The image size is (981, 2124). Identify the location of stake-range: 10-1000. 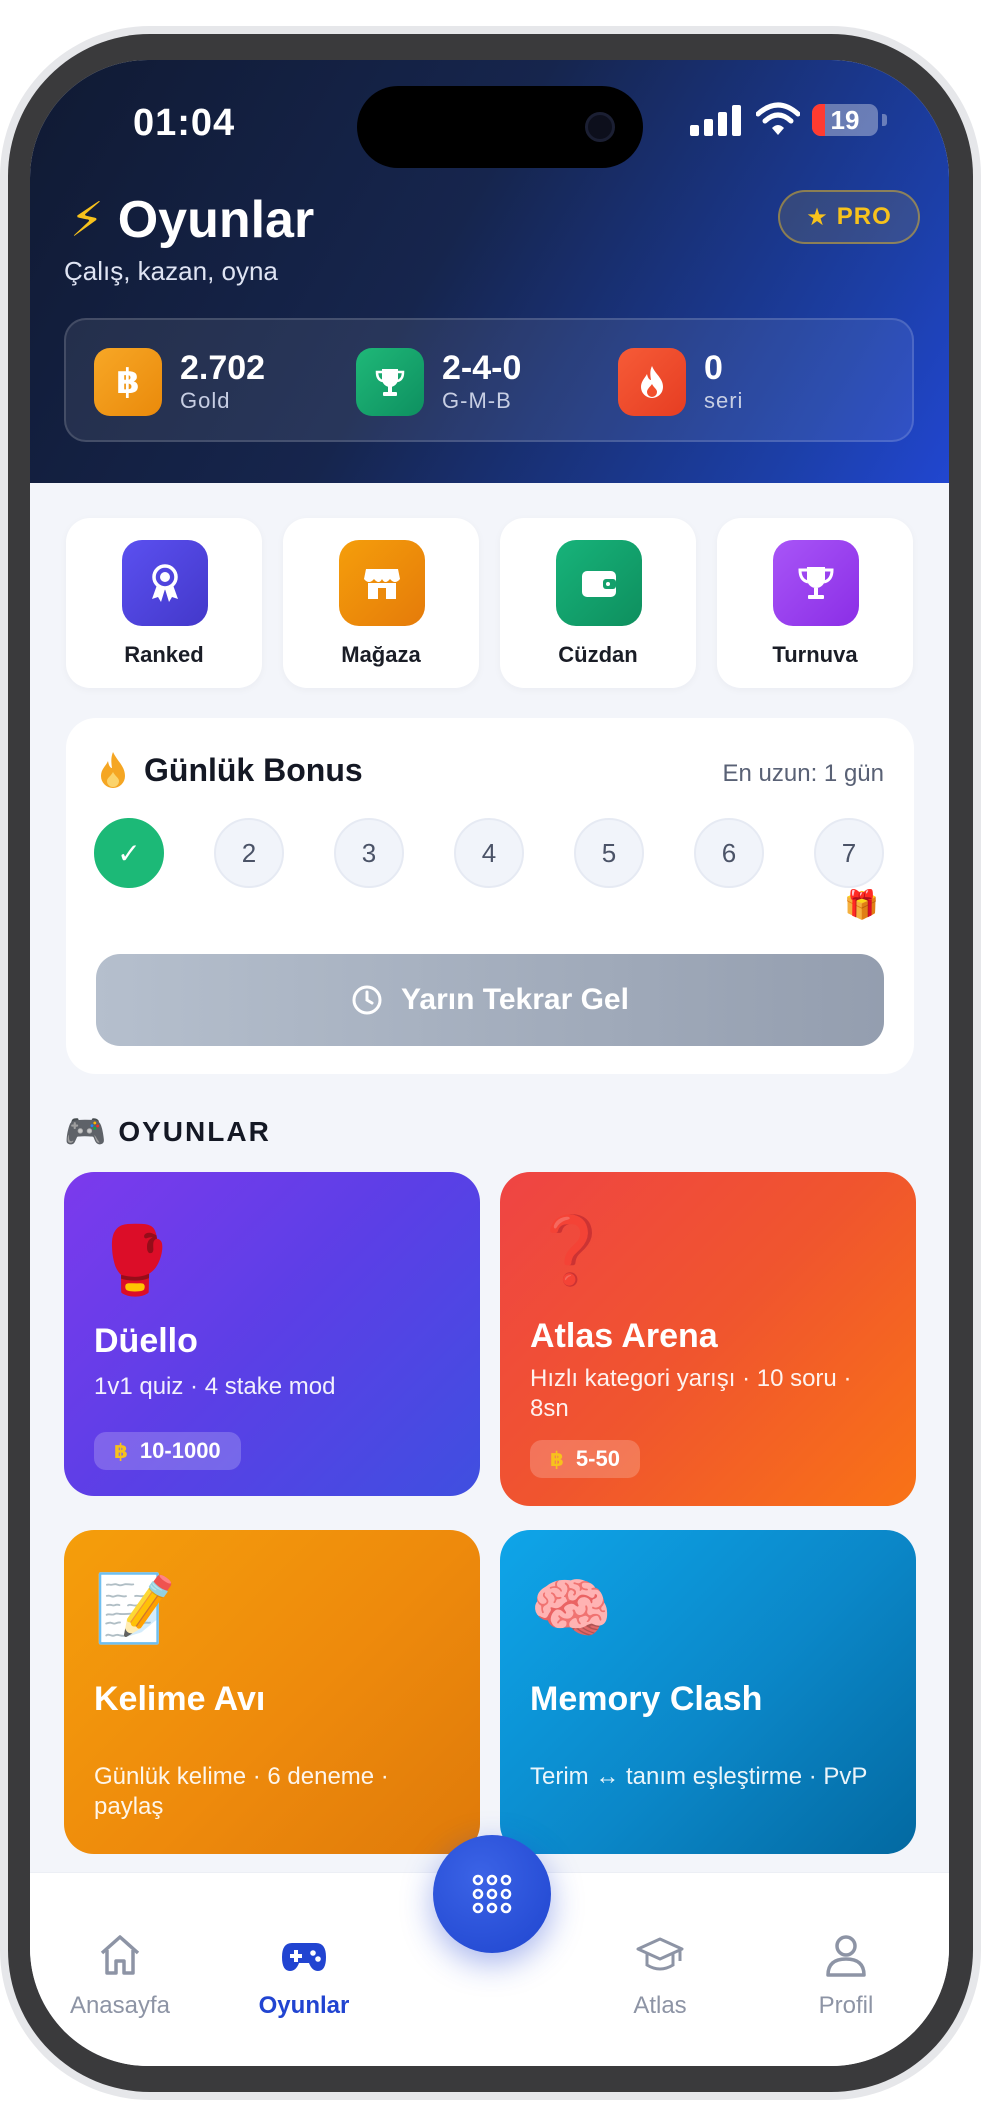
(180, 1450).